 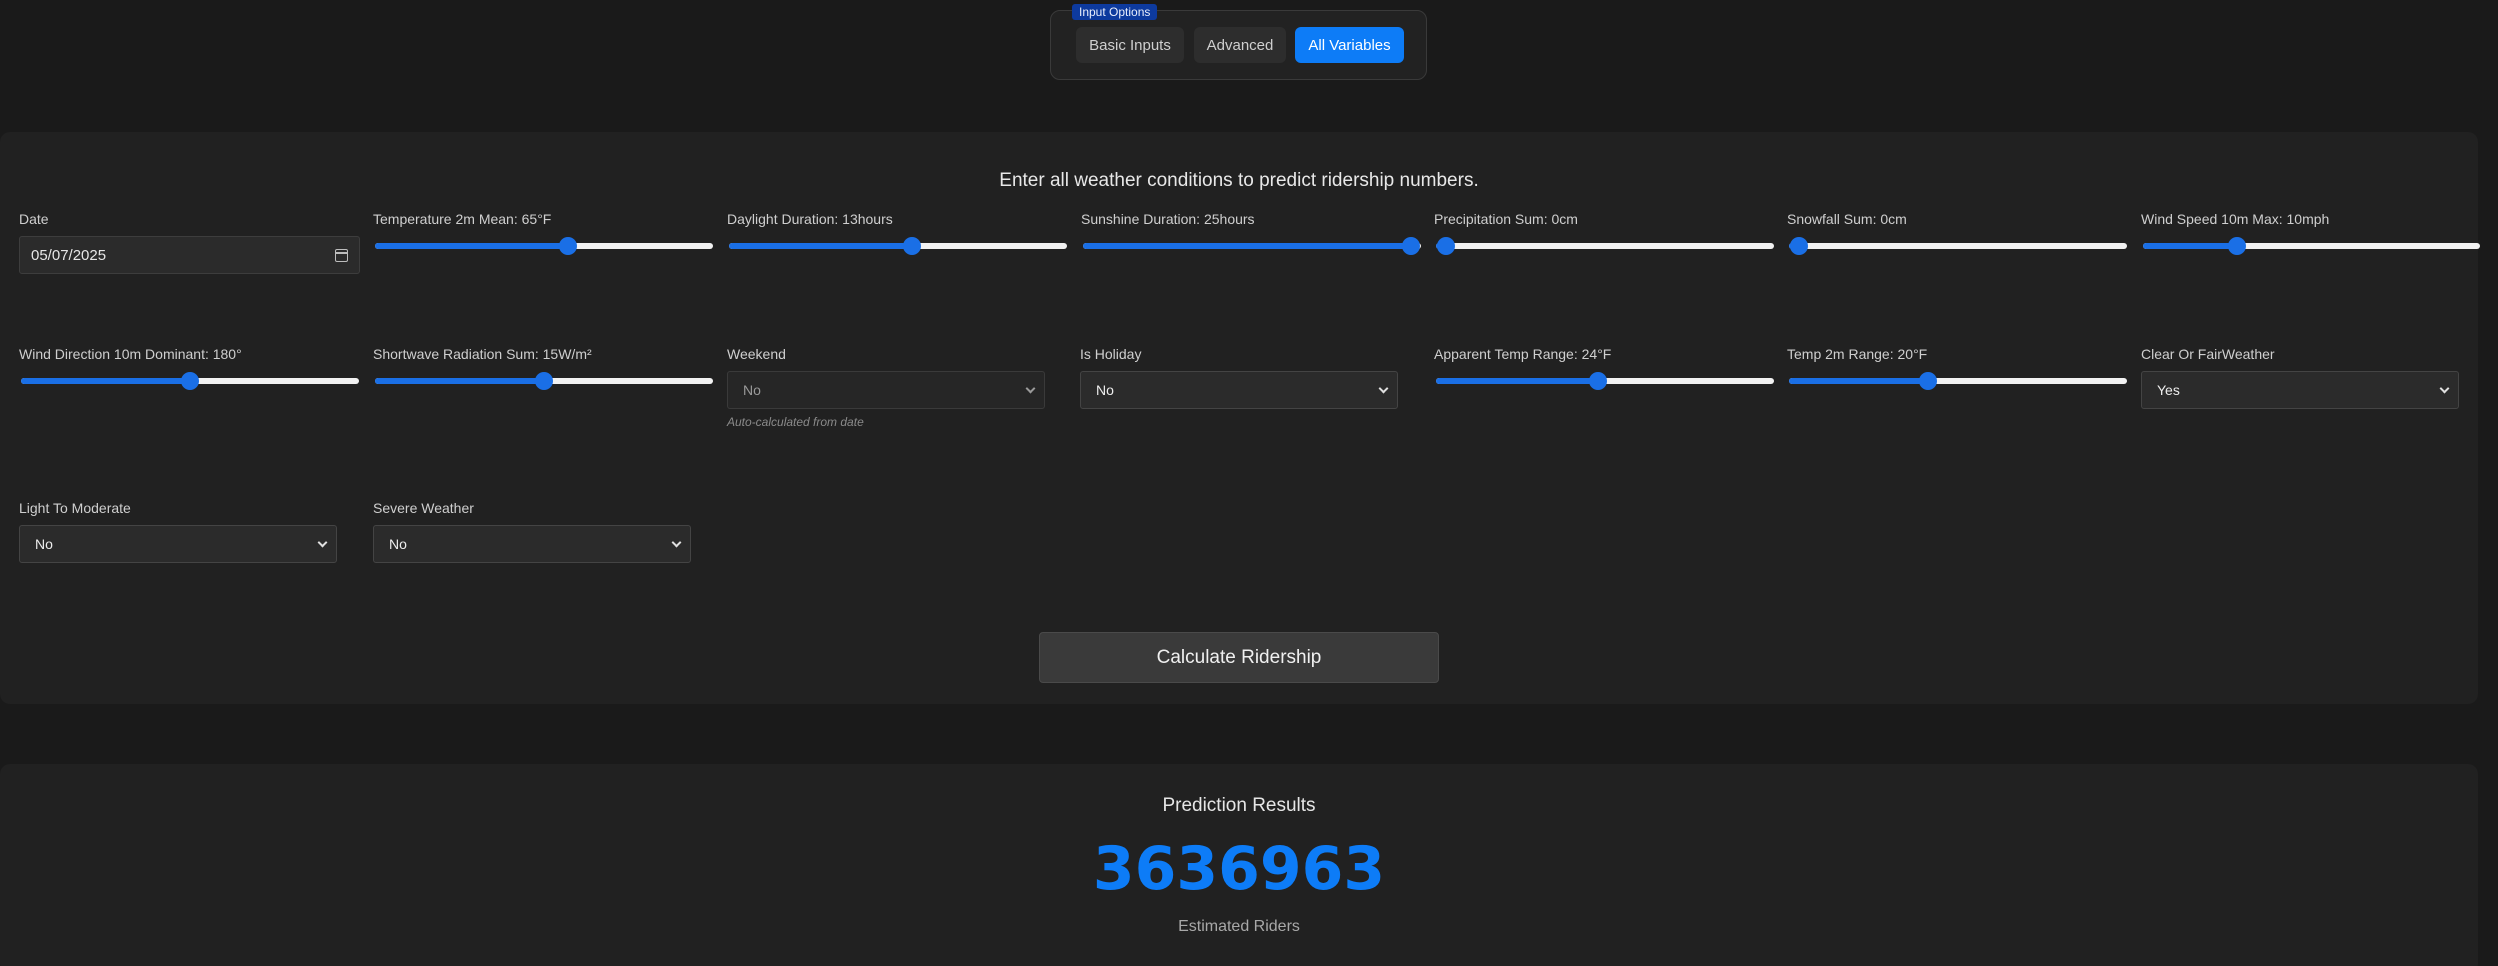 What do you see at coordinates (178, 544) in the screenshot?
I see `light-moderate-select: No` at bounding box center [178, 544].